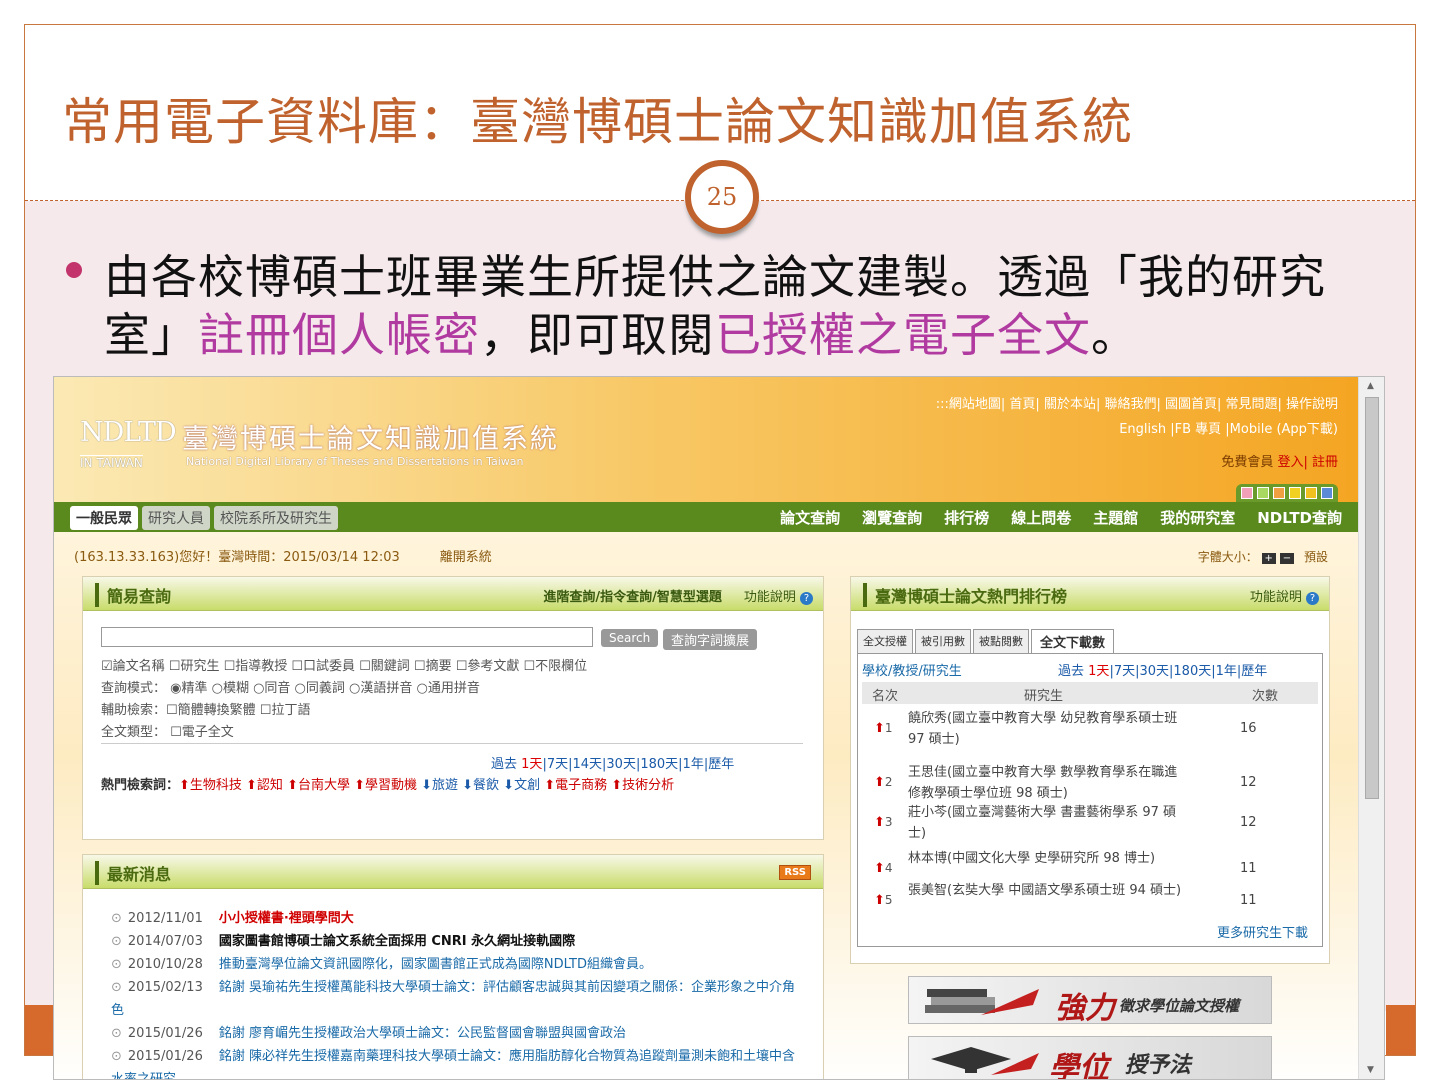  I want to click on simple-search-title: 簡易查詢, so click(133, 595).